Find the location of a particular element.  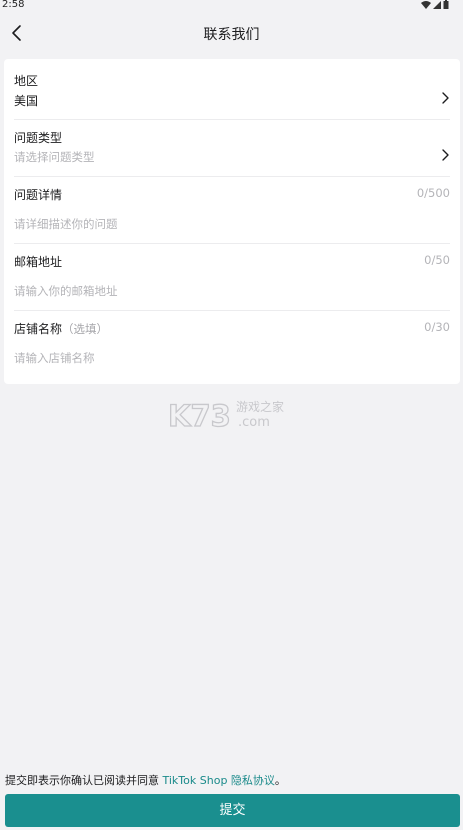

consent-period: 。 is located at coordinates (280, 780).